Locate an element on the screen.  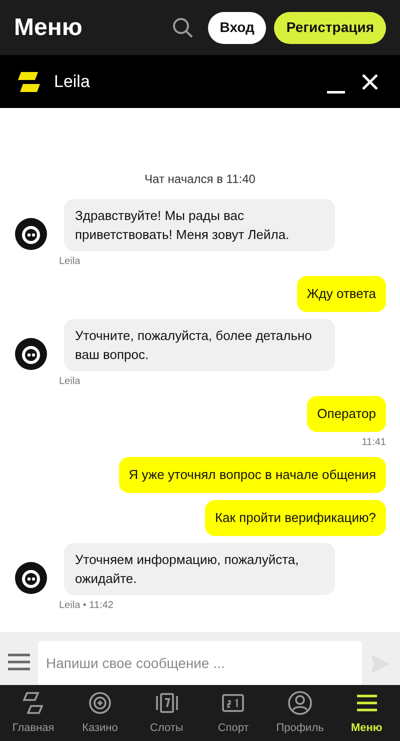
agent-message: Здравствуйте! Мы рады вас приветствовать! Меня зовут Лейла. is located at coordinates (199, 225).